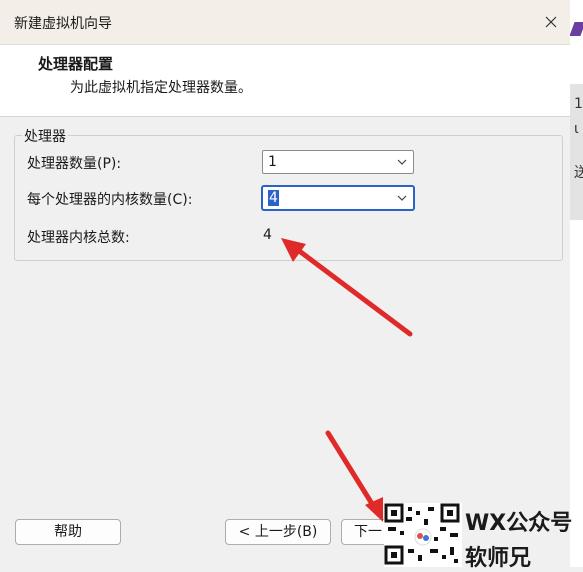 The width and height of the screenshot is (583, 572). Describe the element at coordinates (78, 238) in the screenshot. I see `total-cores-label: 处理器内核总数:` at that location.